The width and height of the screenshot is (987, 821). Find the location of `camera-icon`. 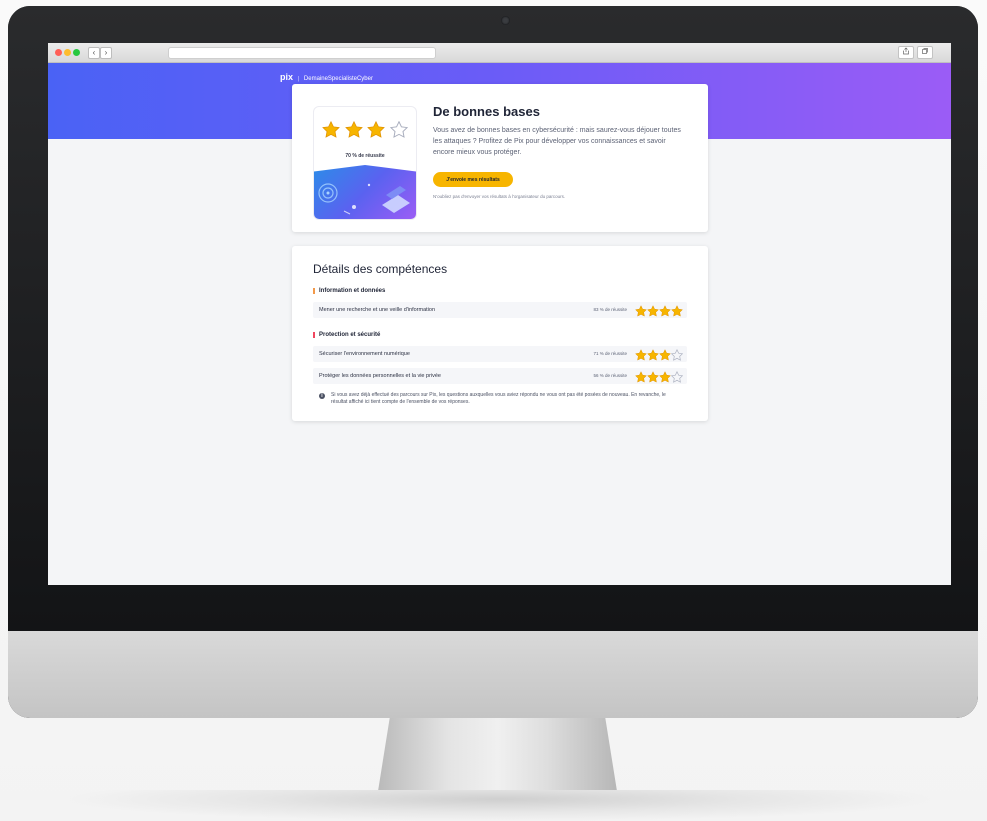

camera-icon is located at coordinates (505, 20).